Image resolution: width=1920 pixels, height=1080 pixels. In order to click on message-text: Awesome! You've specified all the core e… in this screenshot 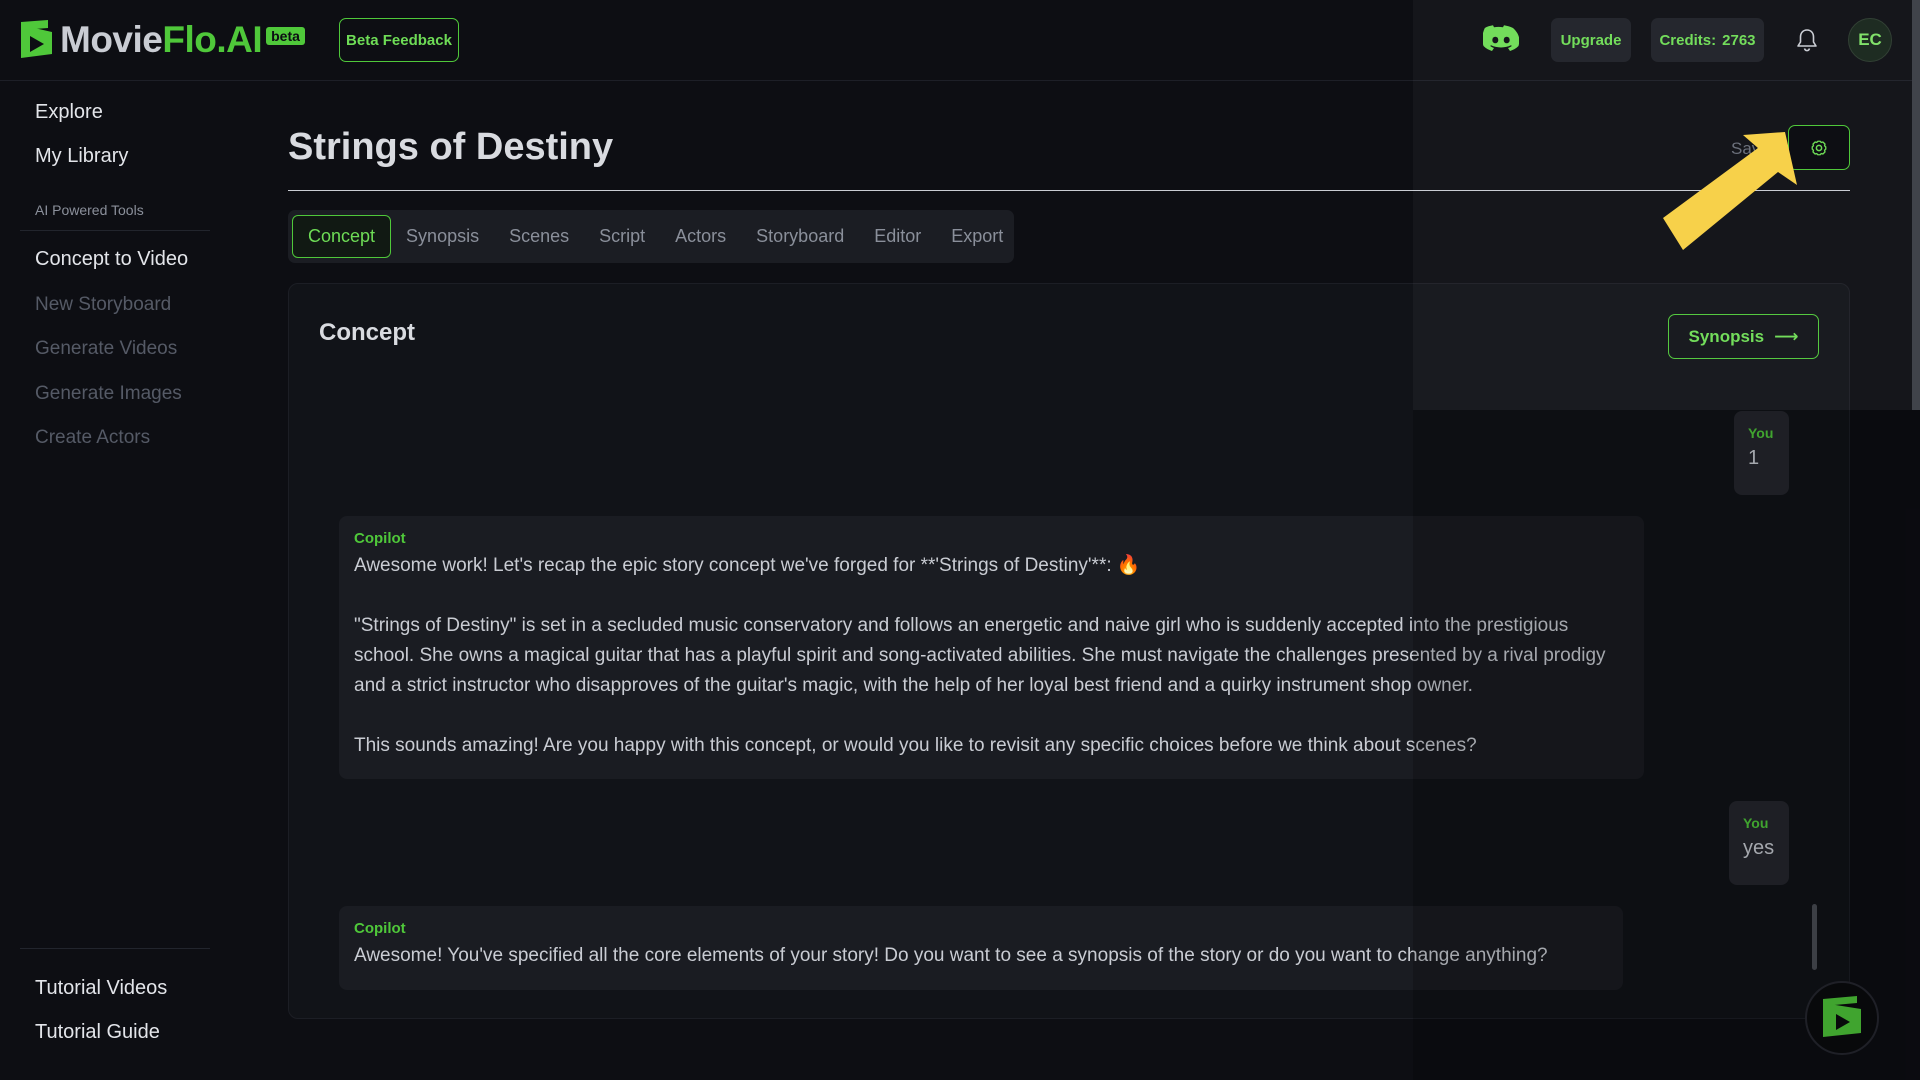, I will do `click(981, 956)`.